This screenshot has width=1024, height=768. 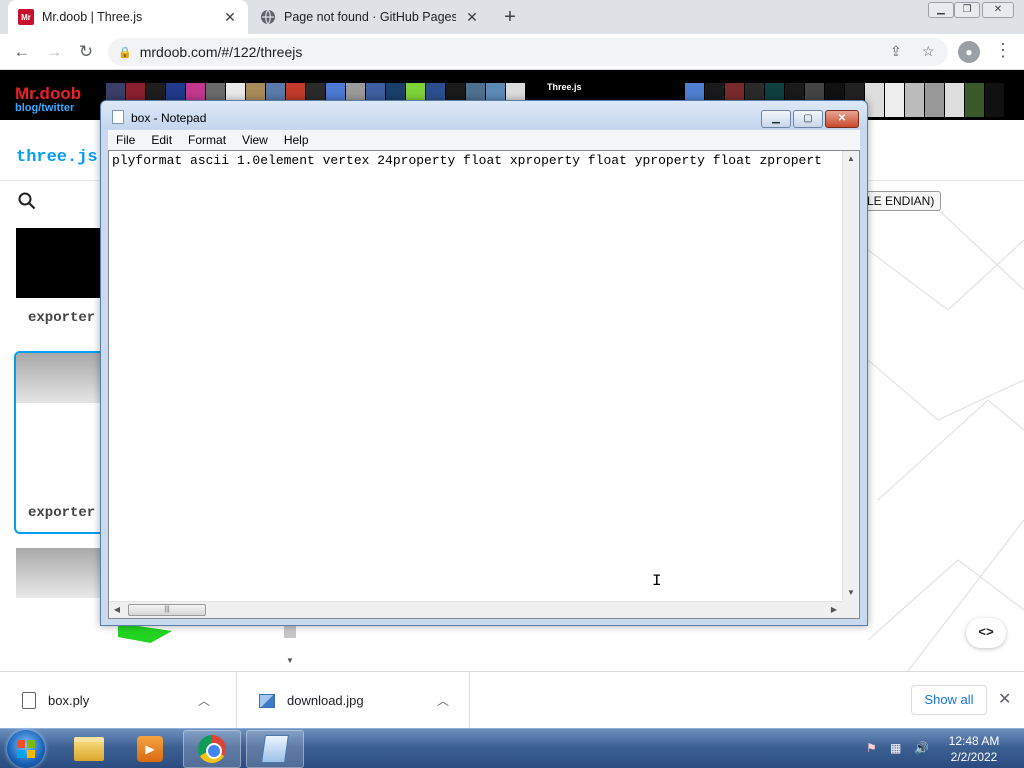 What do you see at coordinates (949, 700) in the screenshot?
I see `show-all-button: Show all` at bounding box center [949, 700].